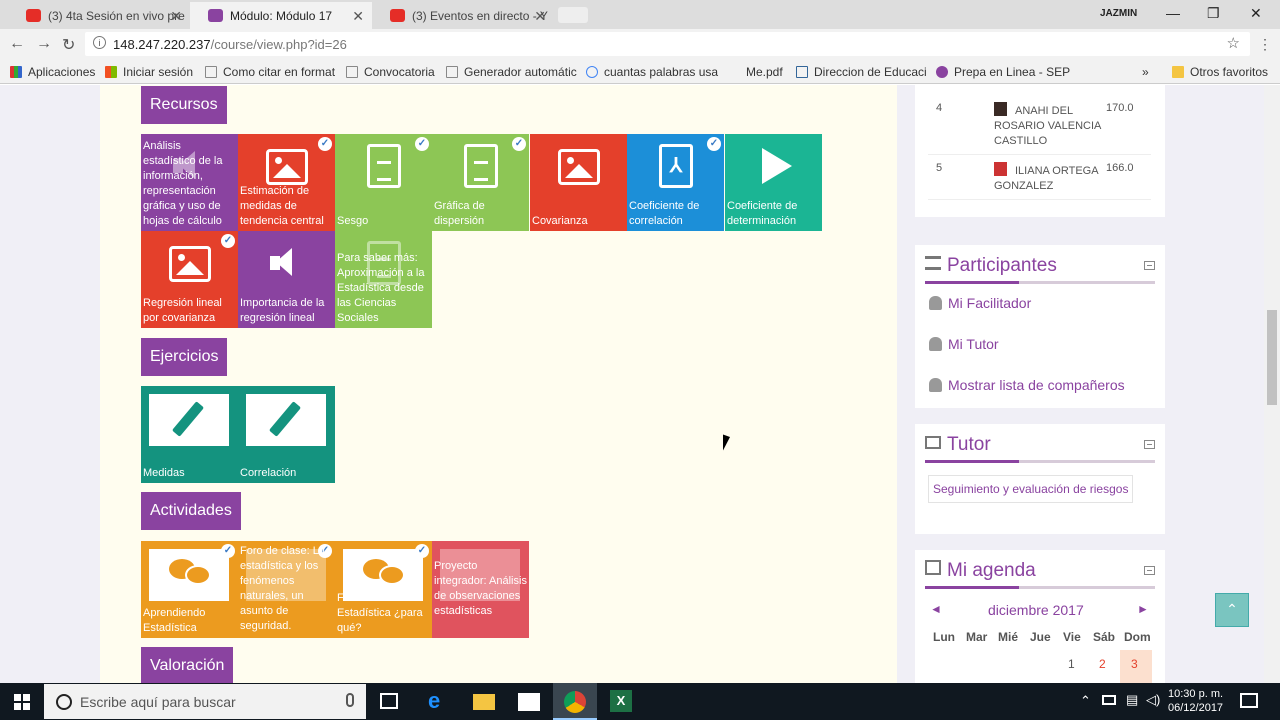  I want to click on calendar-day: 1, so click(1071, 664).